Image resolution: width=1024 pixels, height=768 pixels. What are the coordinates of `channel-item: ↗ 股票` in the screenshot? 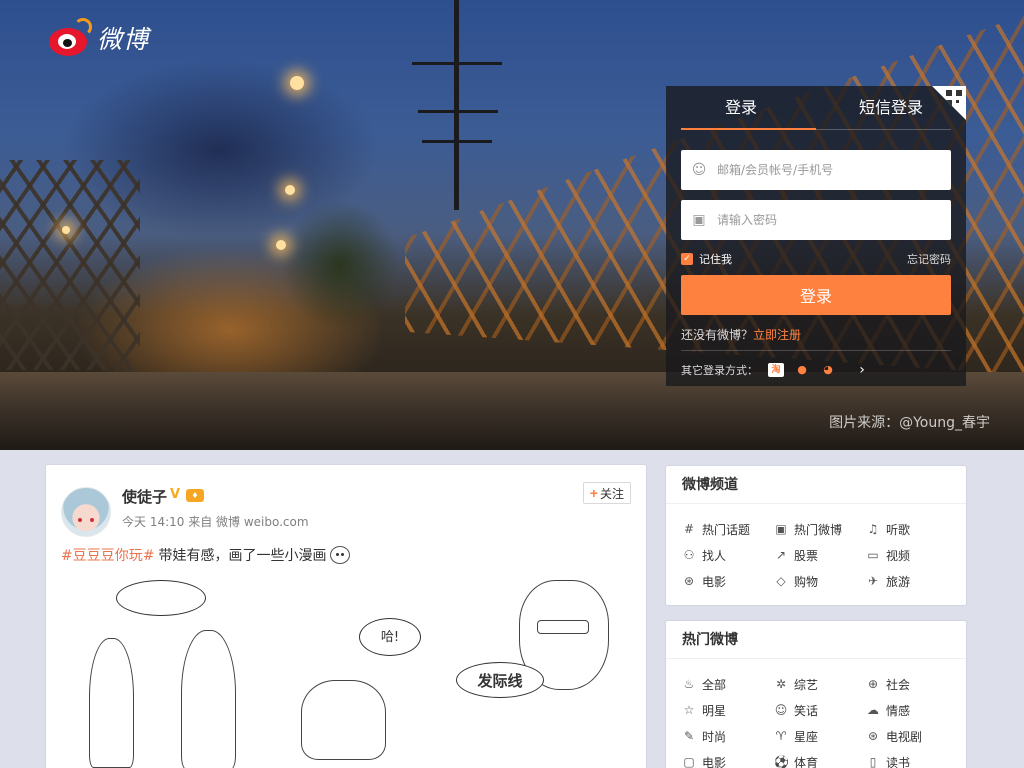 It's located at (820, 555).